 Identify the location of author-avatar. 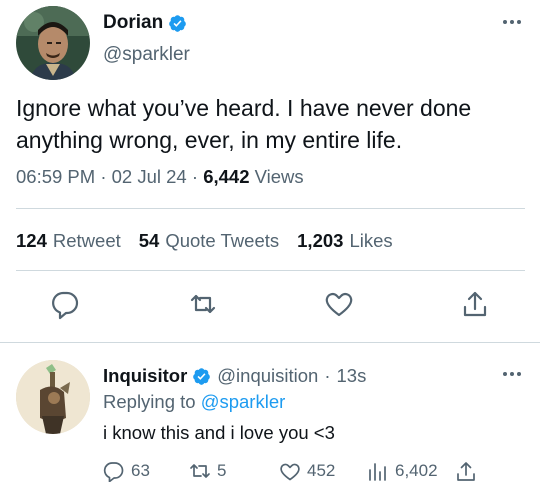
(53, 43).